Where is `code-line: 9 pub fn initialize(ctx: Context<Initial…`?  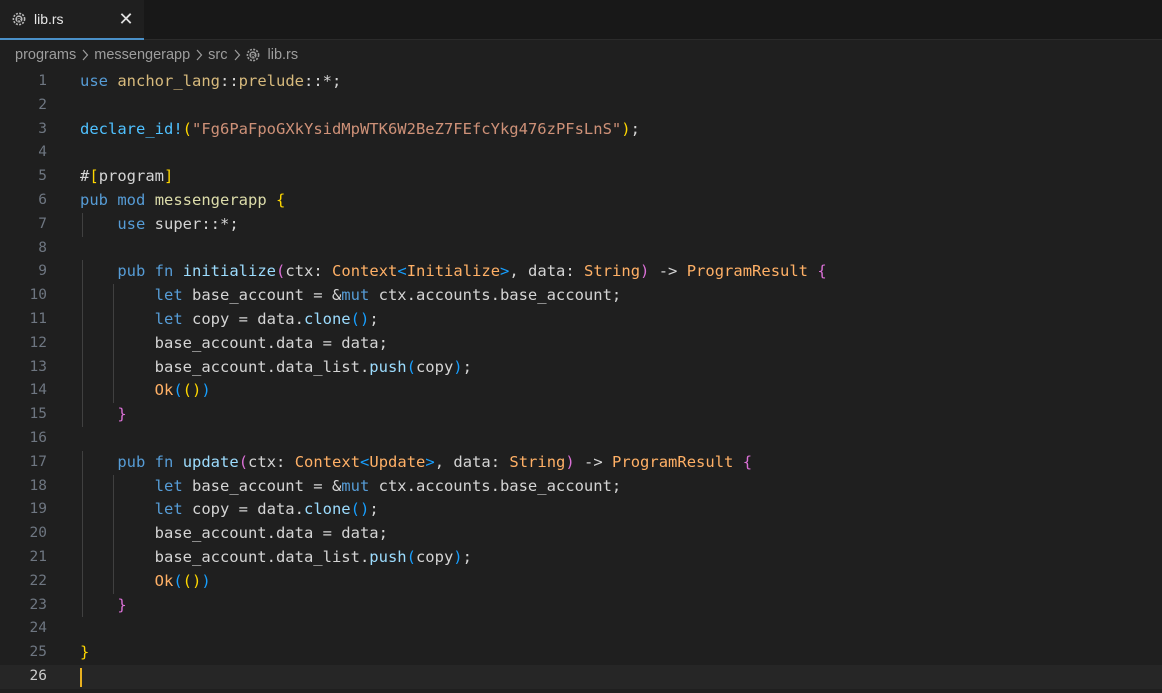 code-line: 9 pub fn initialize(ctx: Context<Initial… is located at coordinates (581, 272).